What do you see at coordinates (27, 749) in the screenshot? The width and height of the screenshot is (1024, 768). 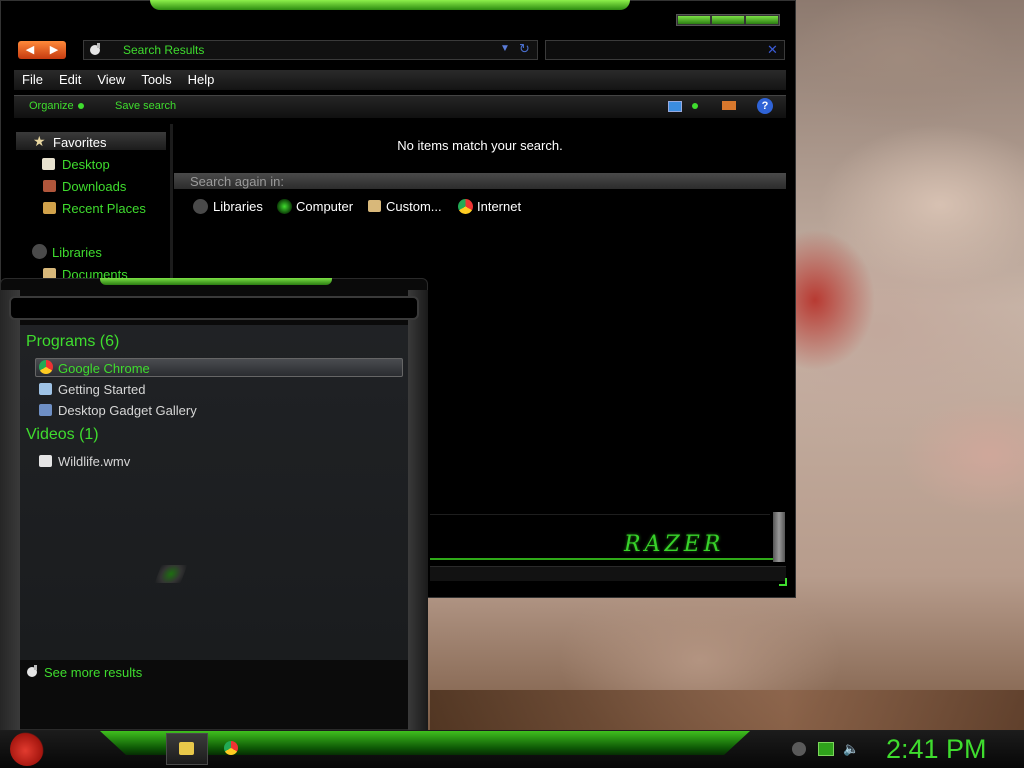 I see `start-button` at bounding box center [27, 749].